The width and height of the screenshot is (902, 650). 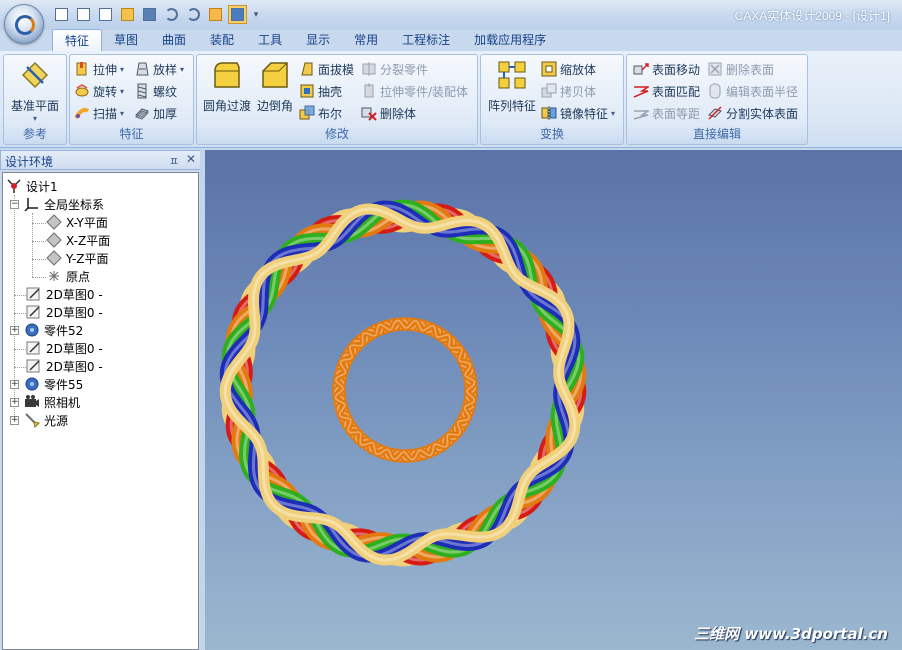 I want to click on thicken-button: 加厚, so click(x=155, y=113).